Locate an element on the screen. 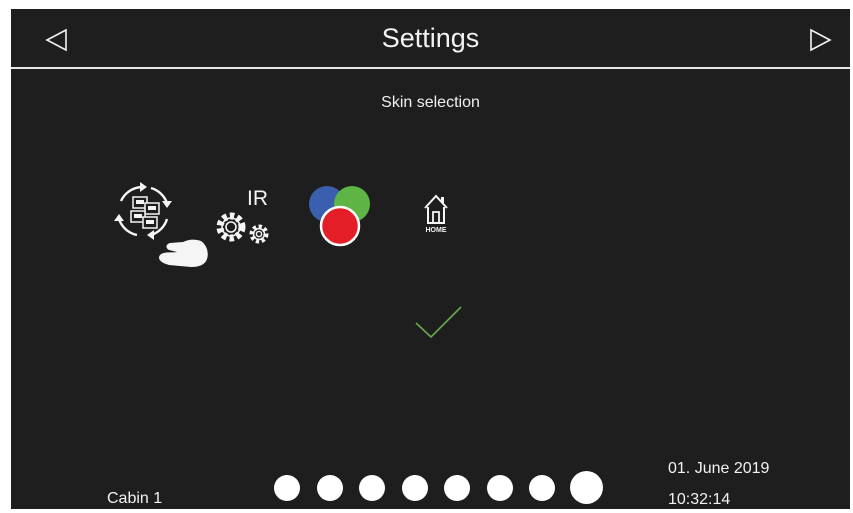 The height and width of the screenshot is (513, 853). header-bar: Settings is located at coordinates (430, 39).